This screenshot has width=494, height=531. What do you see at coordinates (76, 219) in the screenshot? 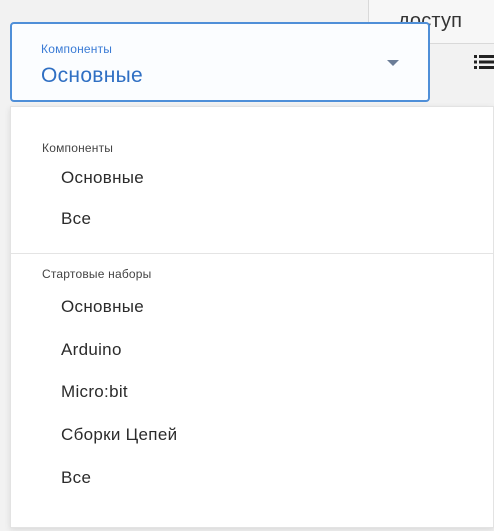
I see `menu-item-all: Все` at bounding box center [76, 219].